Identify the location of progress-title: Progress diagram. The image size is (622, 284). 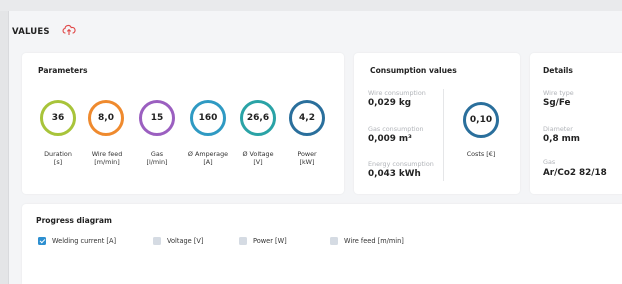
(74, 220).